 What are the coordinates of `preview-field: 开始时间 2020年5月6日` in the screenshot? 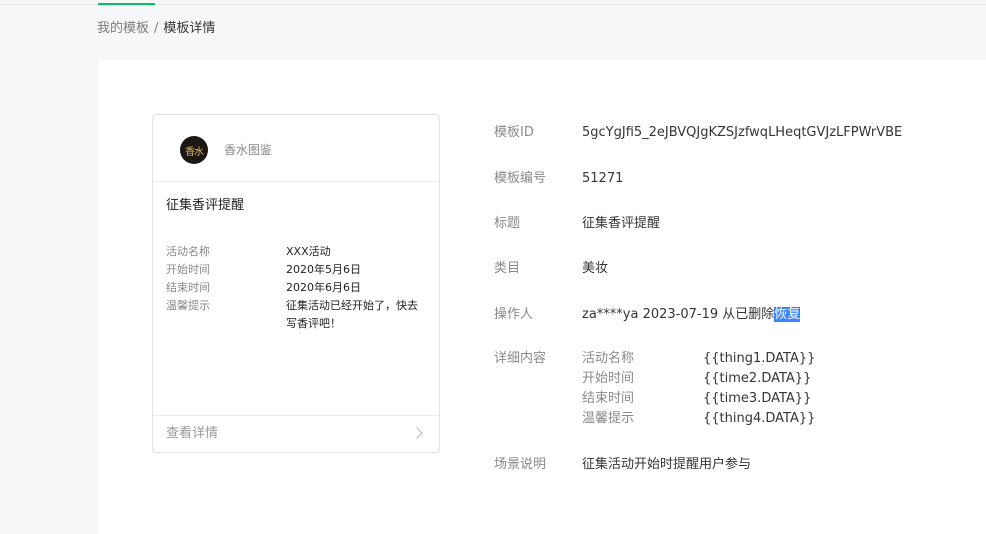 It's located at (297, 270).